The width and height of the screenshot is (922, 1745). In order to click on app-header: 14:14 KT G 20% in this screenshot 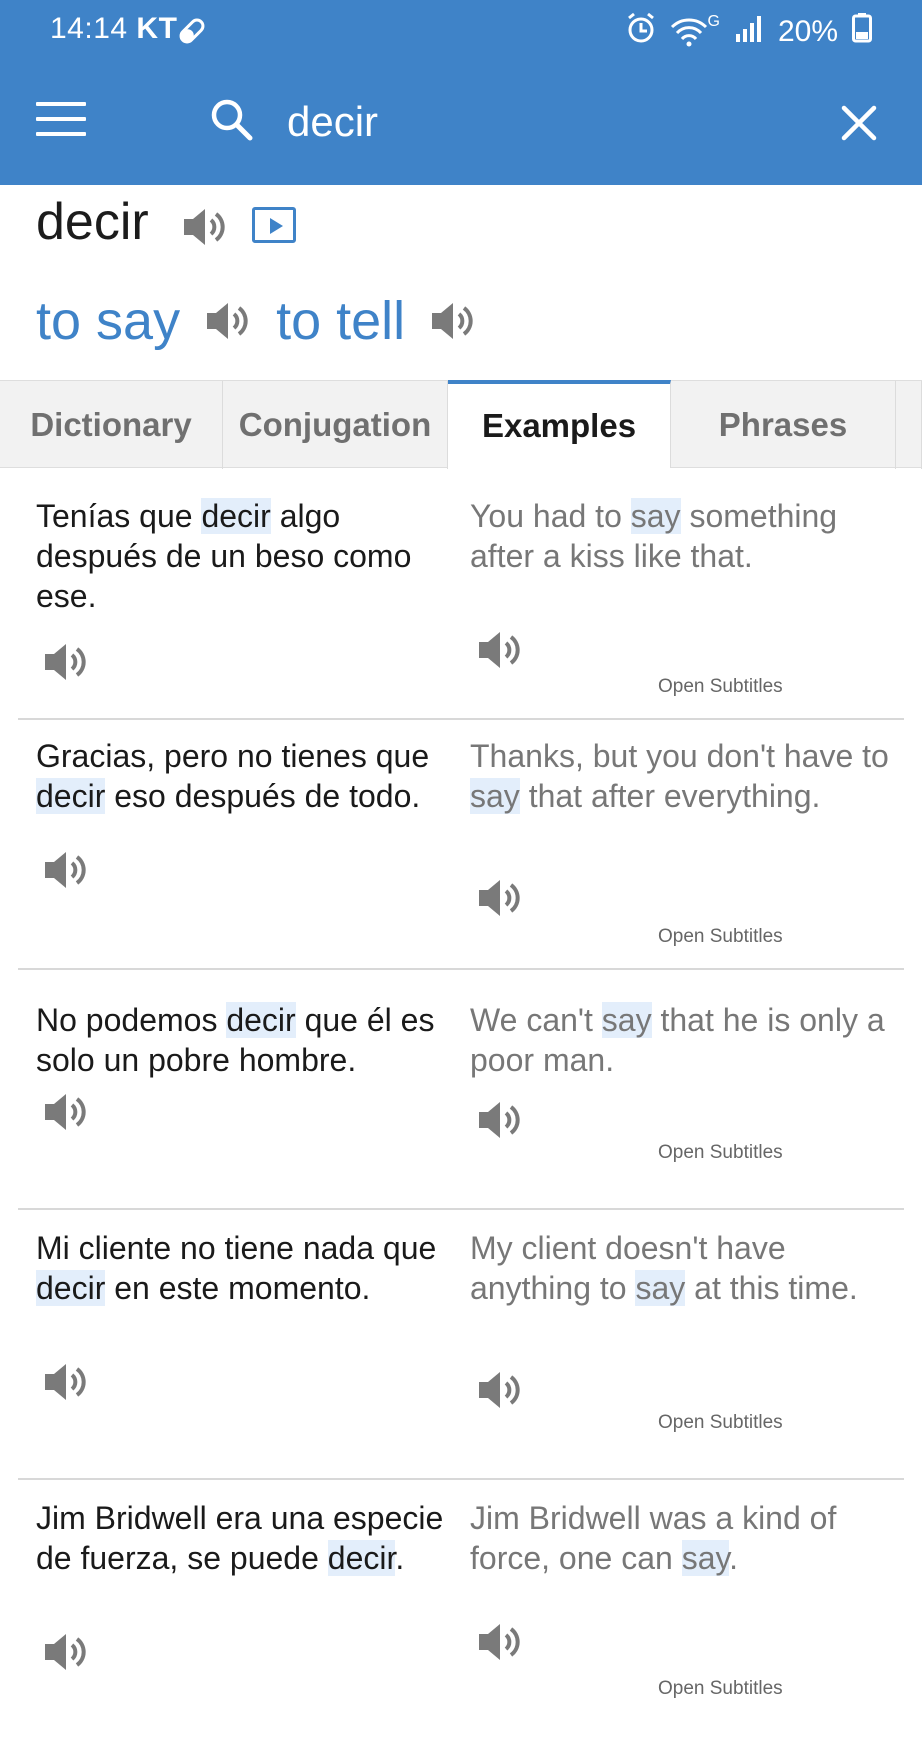, I will do `click(461, 92)`.